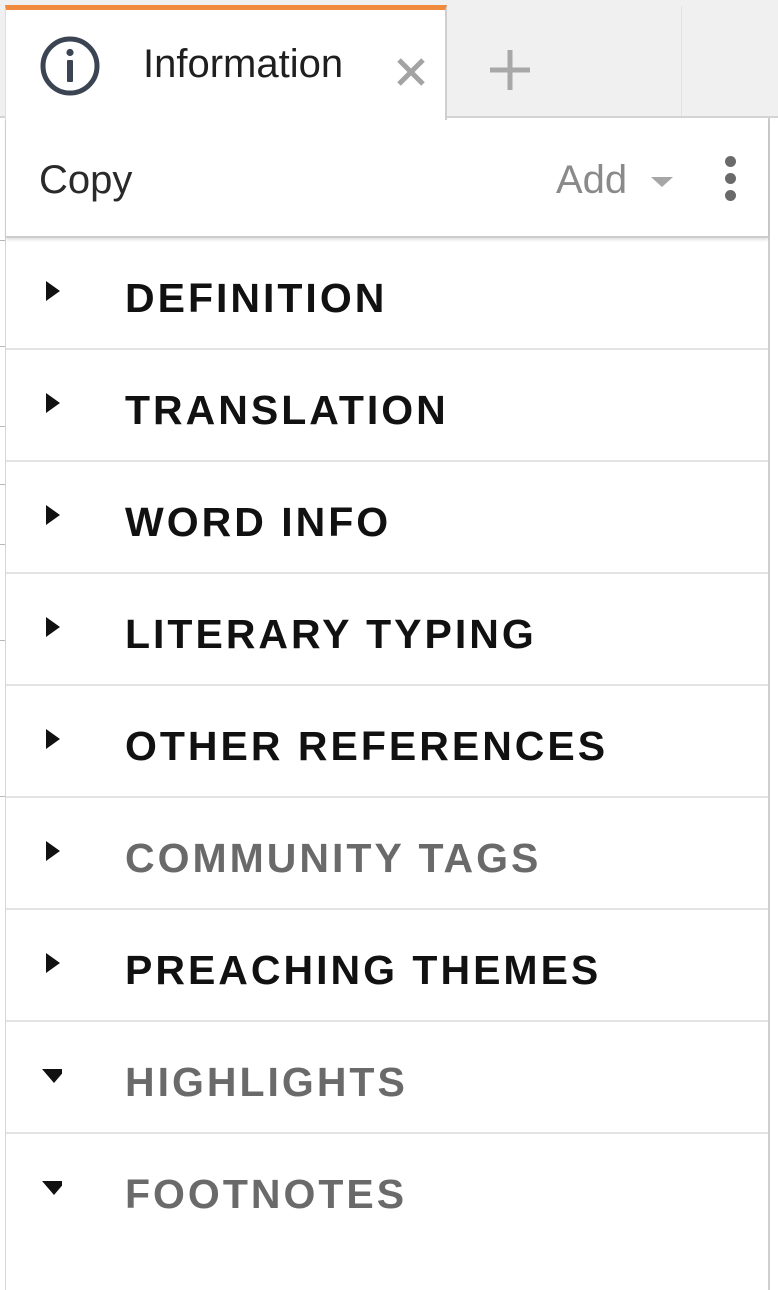 This screenshot has height=1290, width=778. Describe the element at coordinates (592, 180) in the screenshot. I see `add-label: Add` at that location.